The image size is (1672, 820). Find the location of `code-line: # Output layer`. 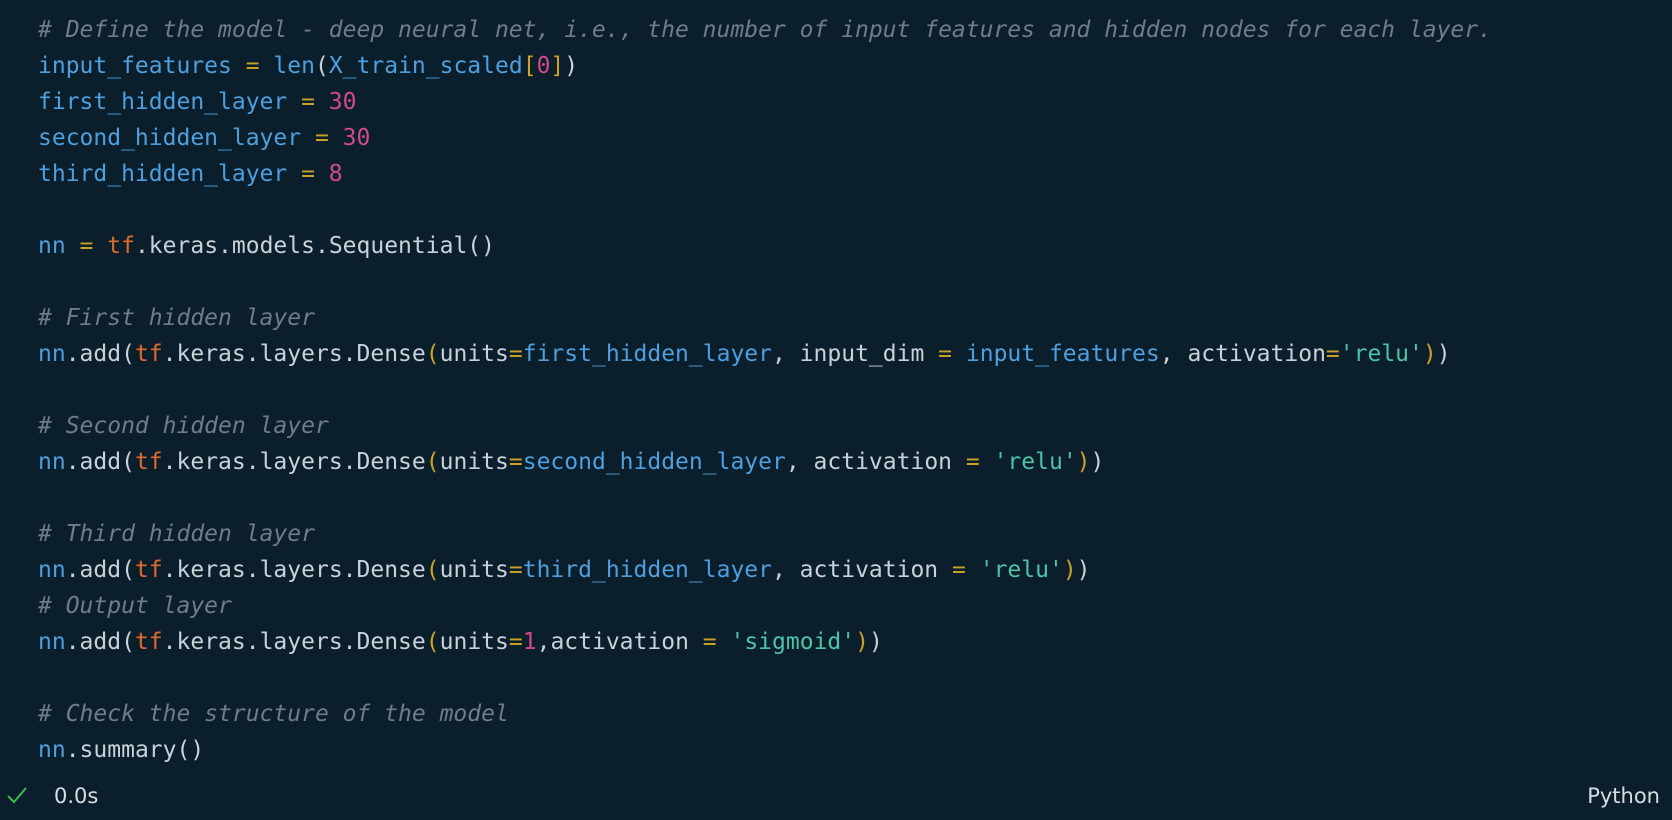

code-line: # Output layer is located at coordinates (765, 606).